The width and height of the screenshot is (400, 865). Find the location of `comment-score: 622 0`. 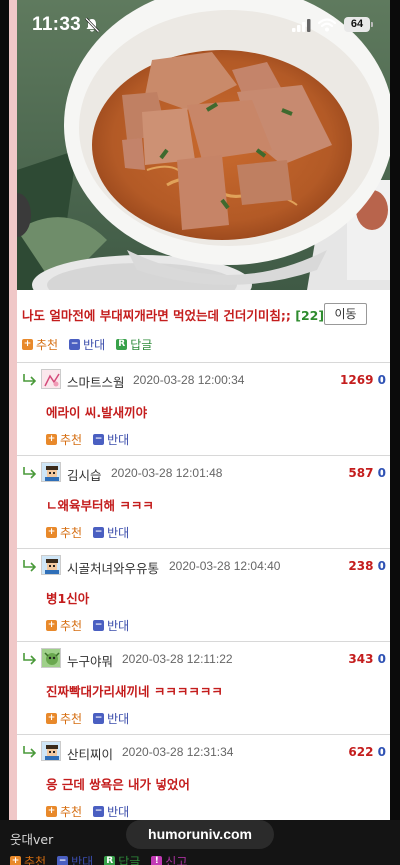

comment-score: 622 0 is located at coordinates (367, 752).